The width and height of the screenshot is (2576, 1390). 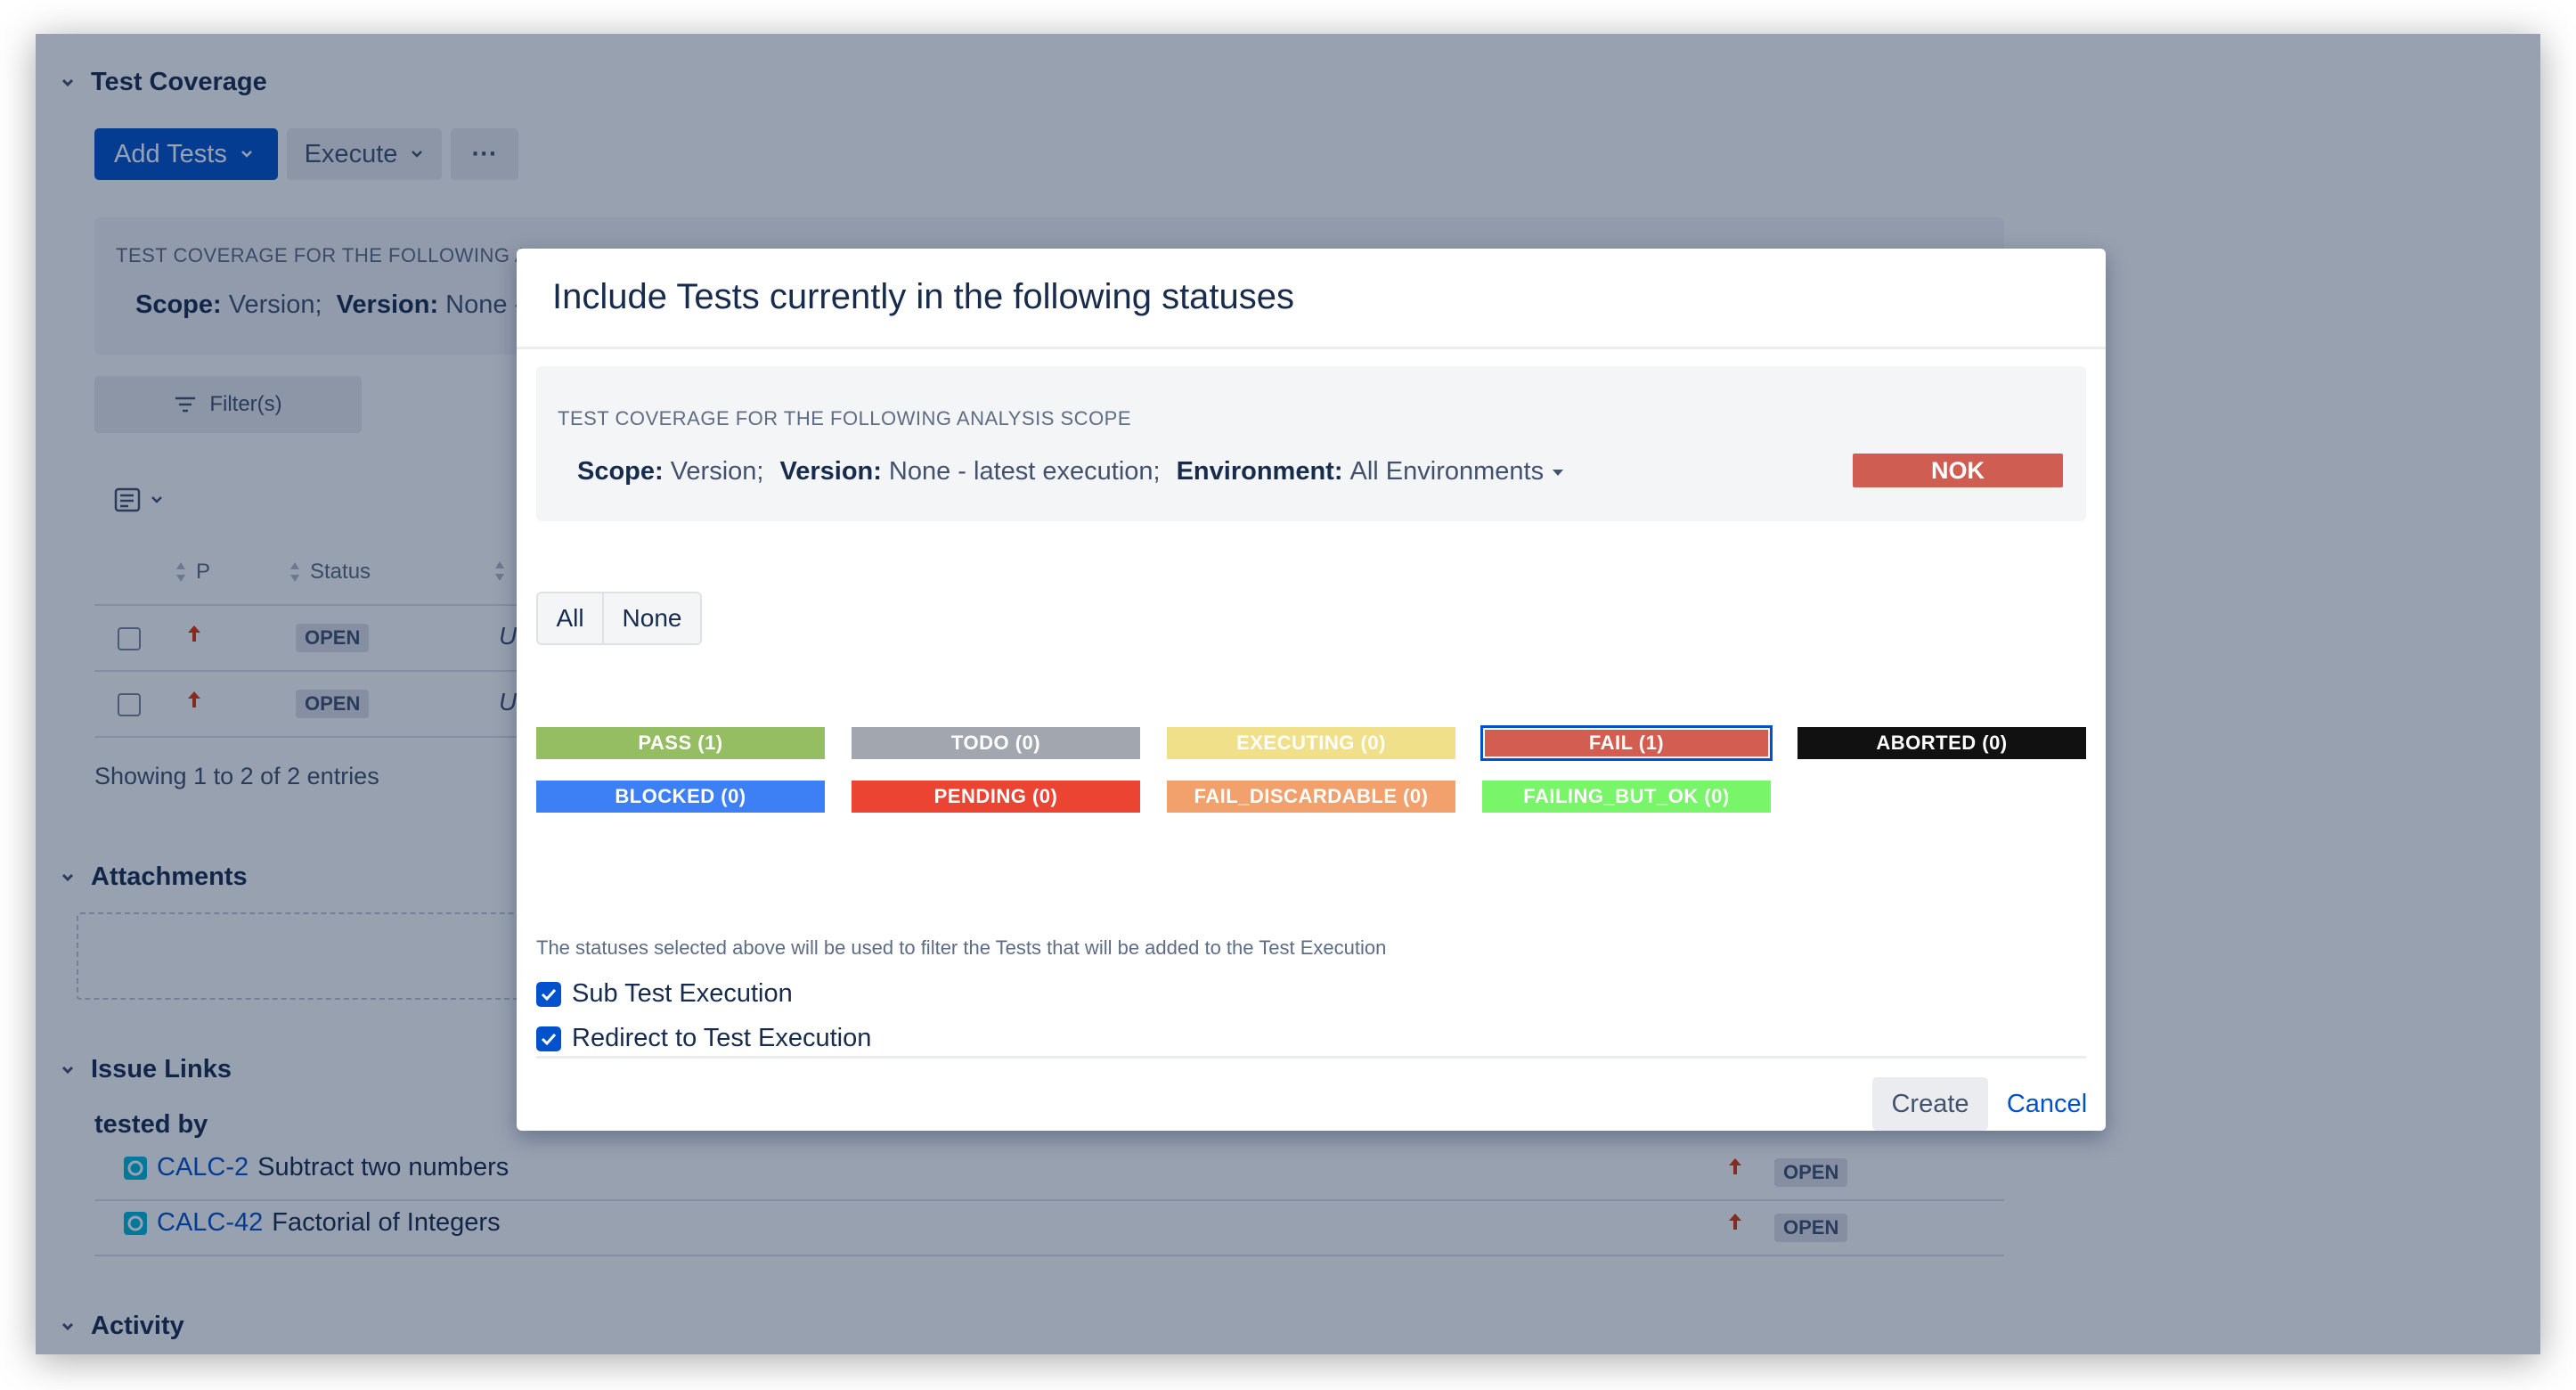 I want to click on status-option-fail: FAIL (1), so click(x=1627, y=743).